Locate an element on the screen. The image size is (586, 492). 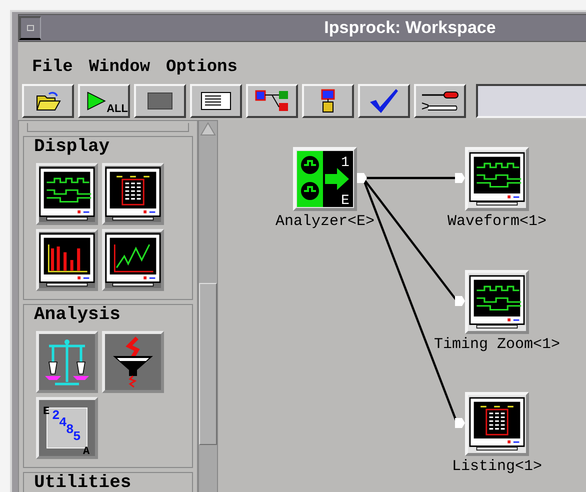
converter-digit: 2 is located at coordinates (56, 415).